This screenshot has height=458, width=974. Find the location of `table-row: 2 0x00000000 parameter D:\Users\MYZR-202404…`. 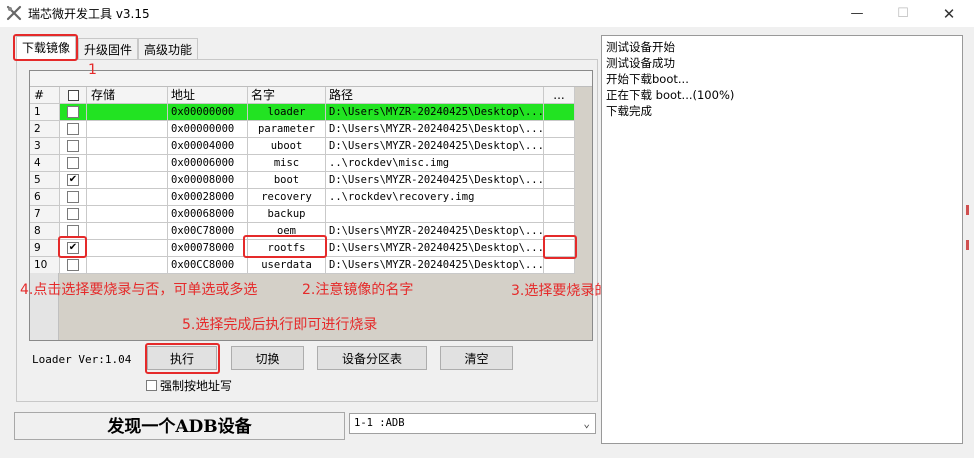

table-row: 2 0x00000000 parameter D:\Users\MYZR-202404… is located at coordinates (302, 129).